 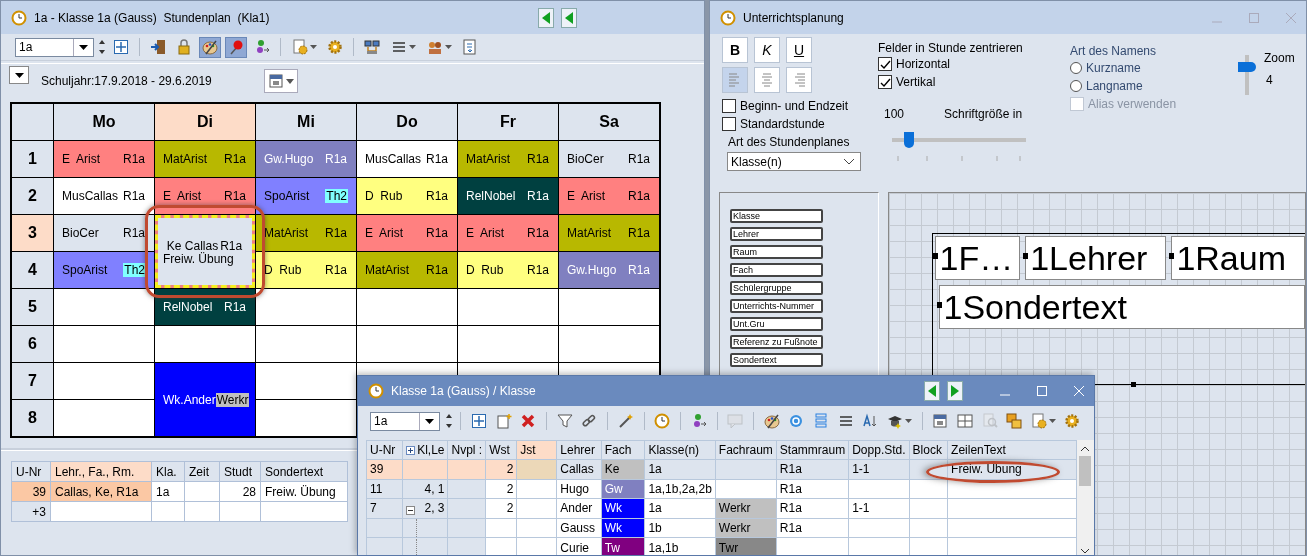 What do you see at coordinates (31, 511) in the screenshot?
I see `table-cell: +3` at bounding box center [31, 511].